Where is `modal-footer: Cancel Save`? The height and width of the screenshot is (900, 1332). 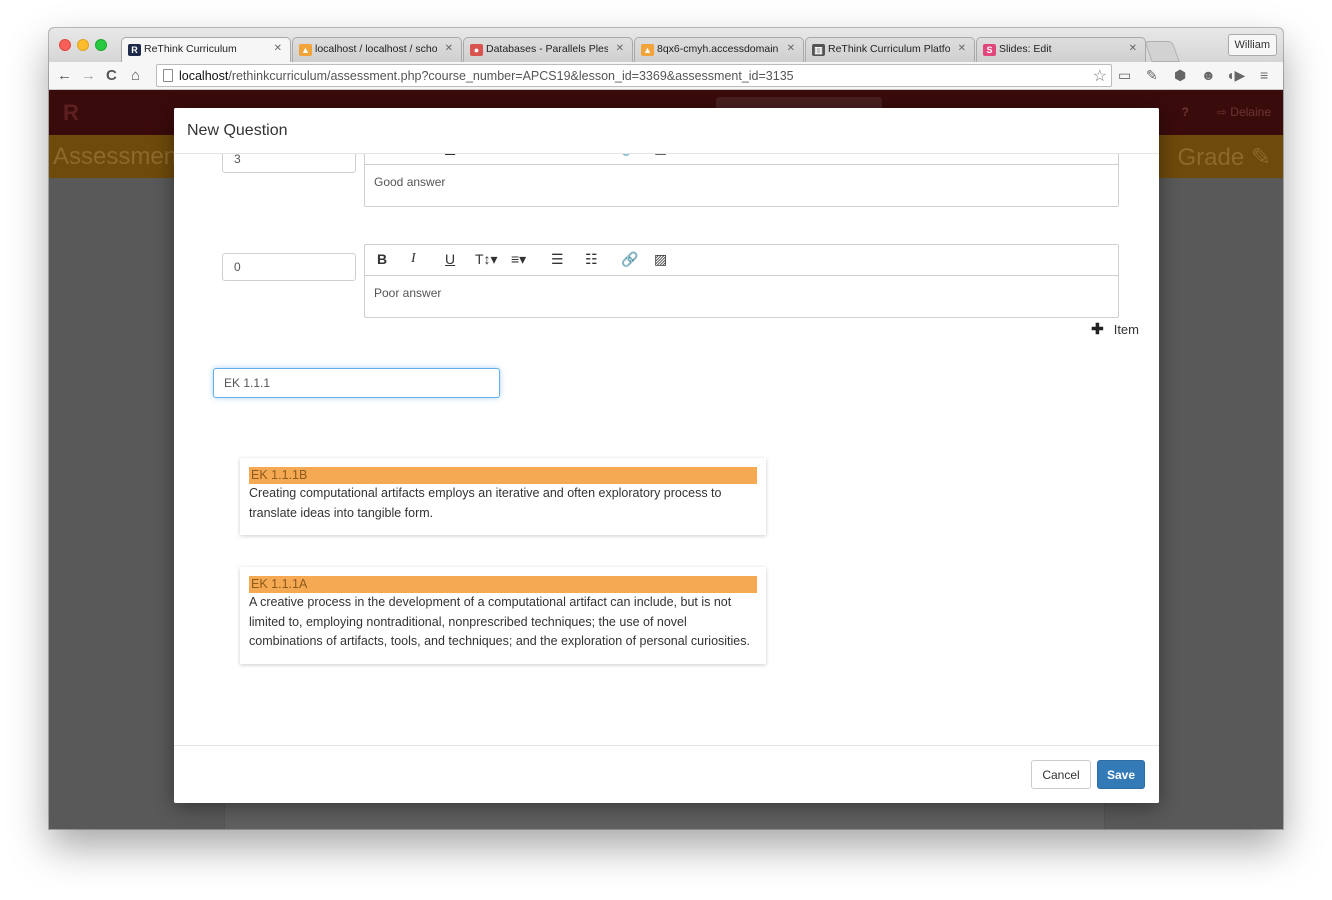 modal-footer: Cancel Save is located at coordinates (666, 774).